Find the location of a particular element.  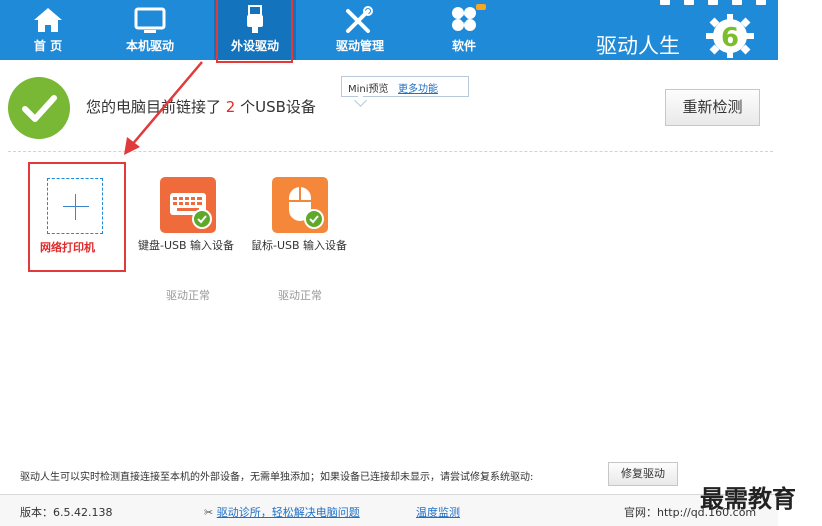

window-menu-icon is located at coordinates (689, 2).